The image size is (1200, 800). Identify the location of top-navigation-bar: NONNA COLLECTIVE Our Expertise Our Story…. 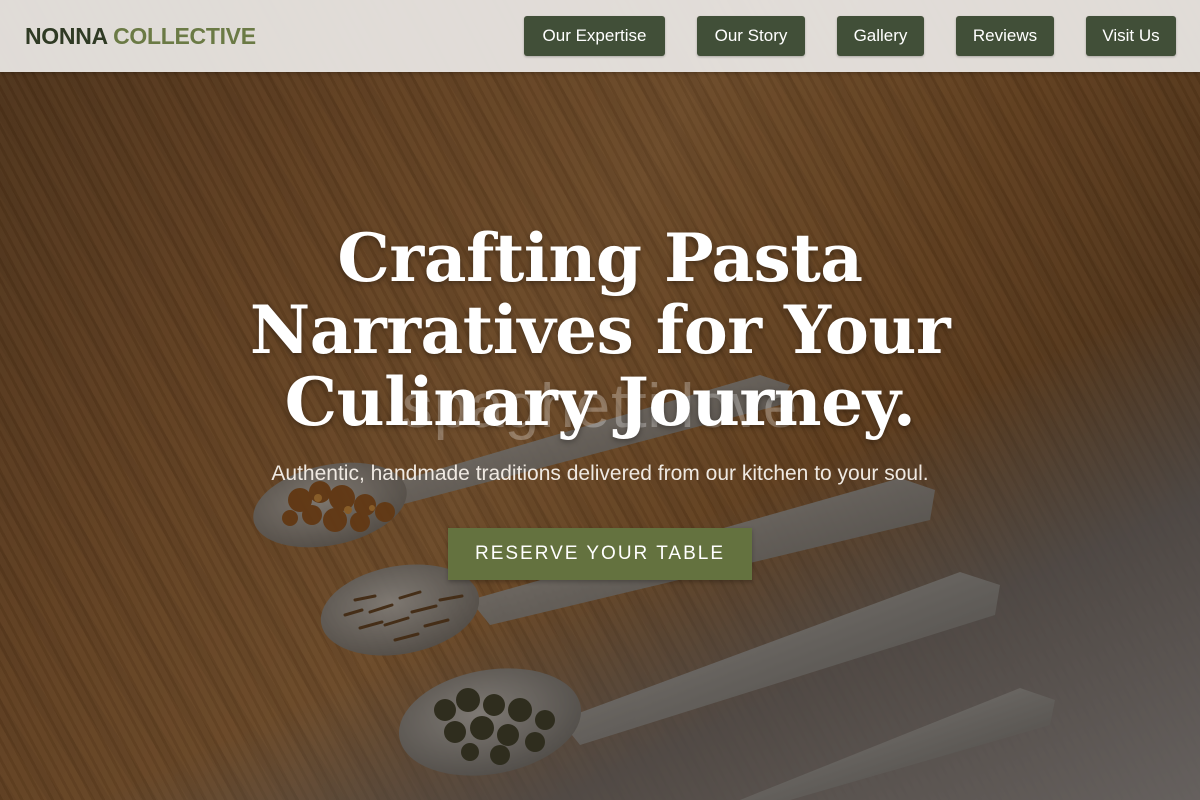
(600, 36).